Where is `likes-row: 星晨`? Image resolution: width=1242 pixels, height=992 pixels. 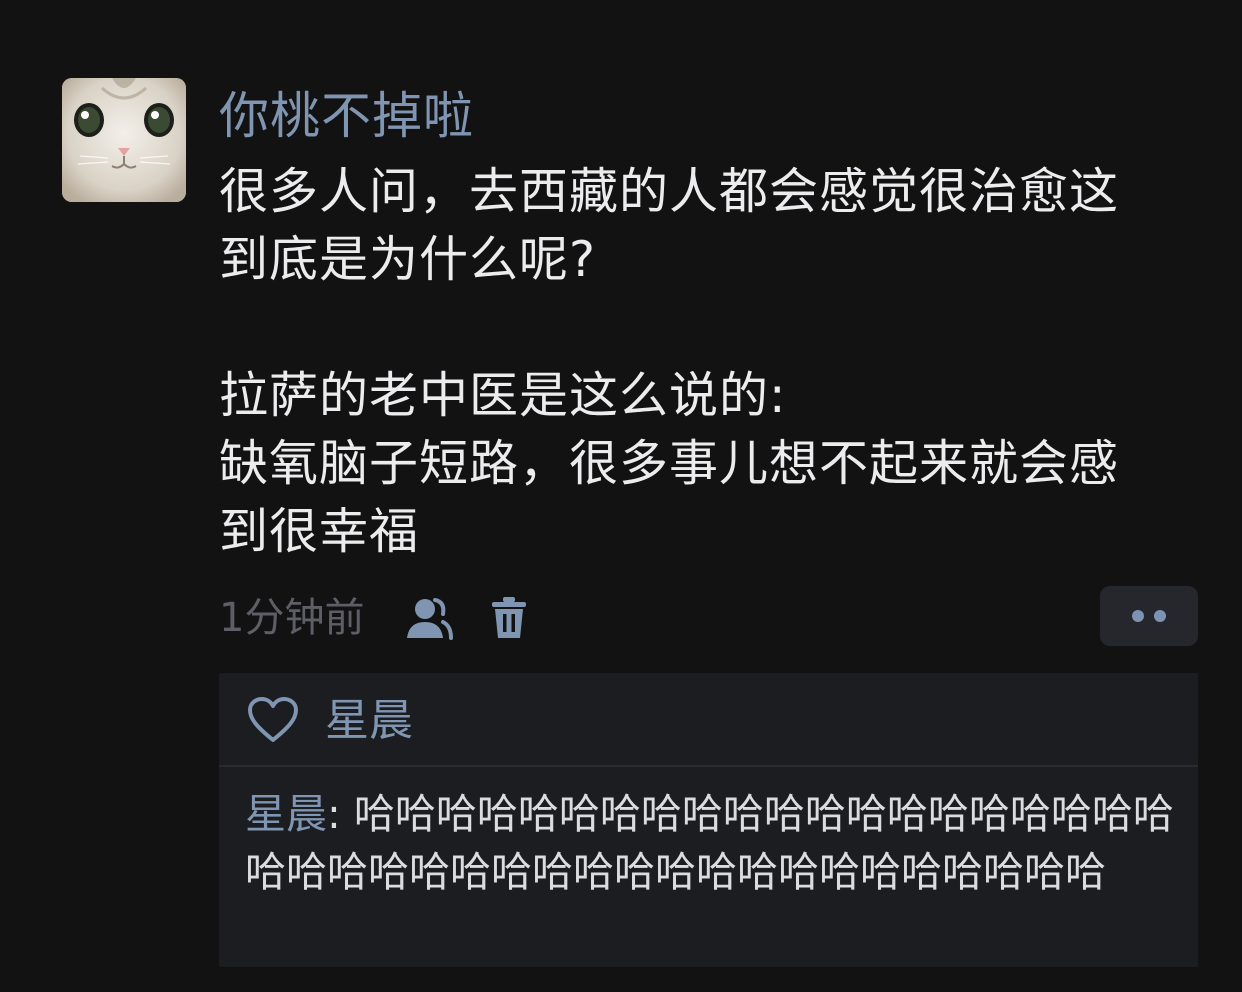 likes-row: 星晨 is located at coordinates (708, 720).